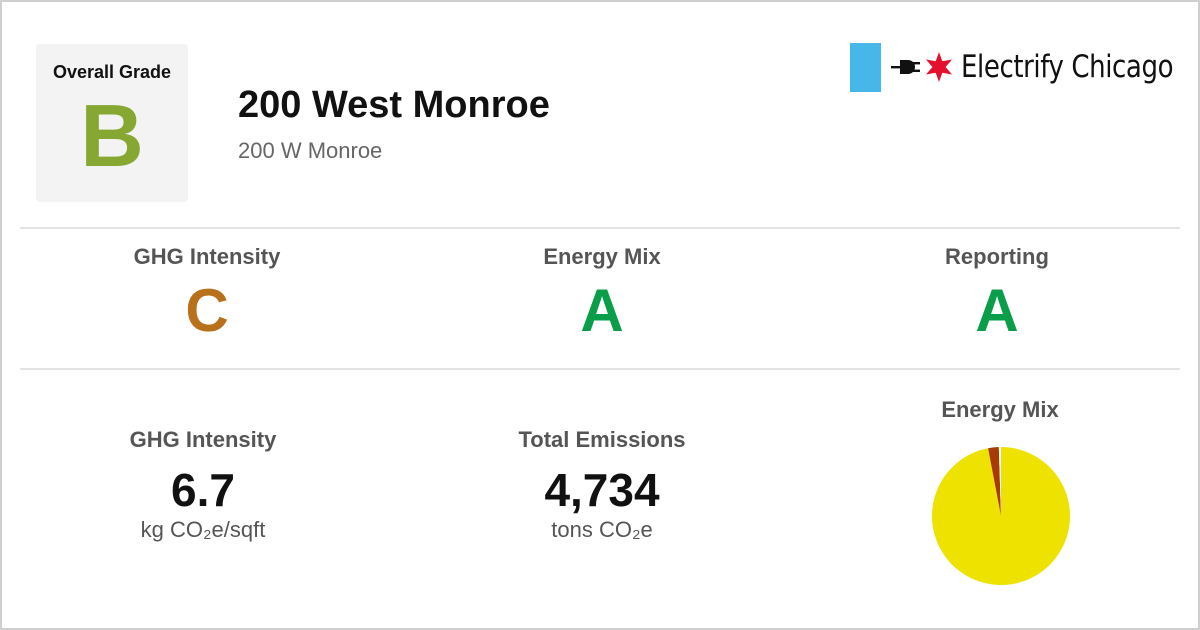  I want to click on brand-logo: Electrify Chicago, so click(1025, 67).